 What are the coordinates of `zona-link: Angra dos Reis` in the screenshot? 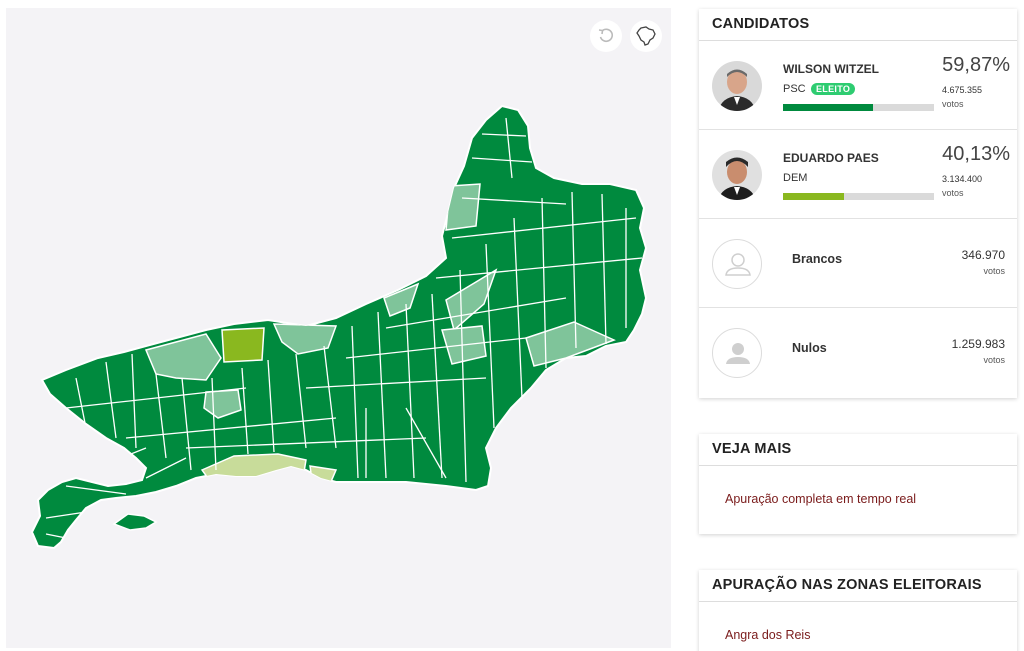 It's located at (767, 635).